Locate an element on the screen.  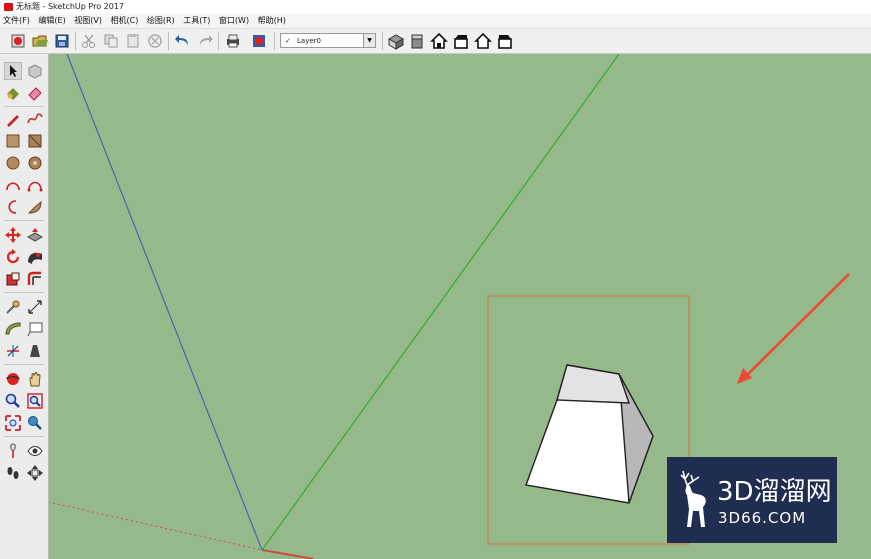
scale-icon is located at coordinates (13, 279).